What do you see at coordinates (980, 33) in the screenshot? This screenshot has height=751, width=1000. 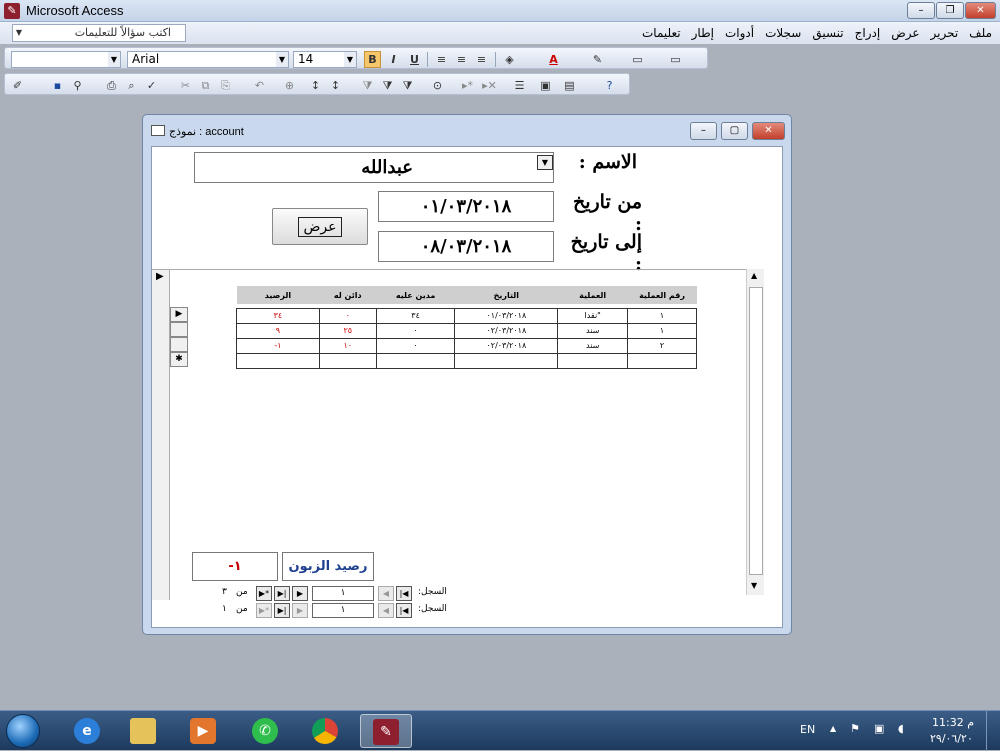 I see `menu-file: ملف` at bounding box center [980, 33].